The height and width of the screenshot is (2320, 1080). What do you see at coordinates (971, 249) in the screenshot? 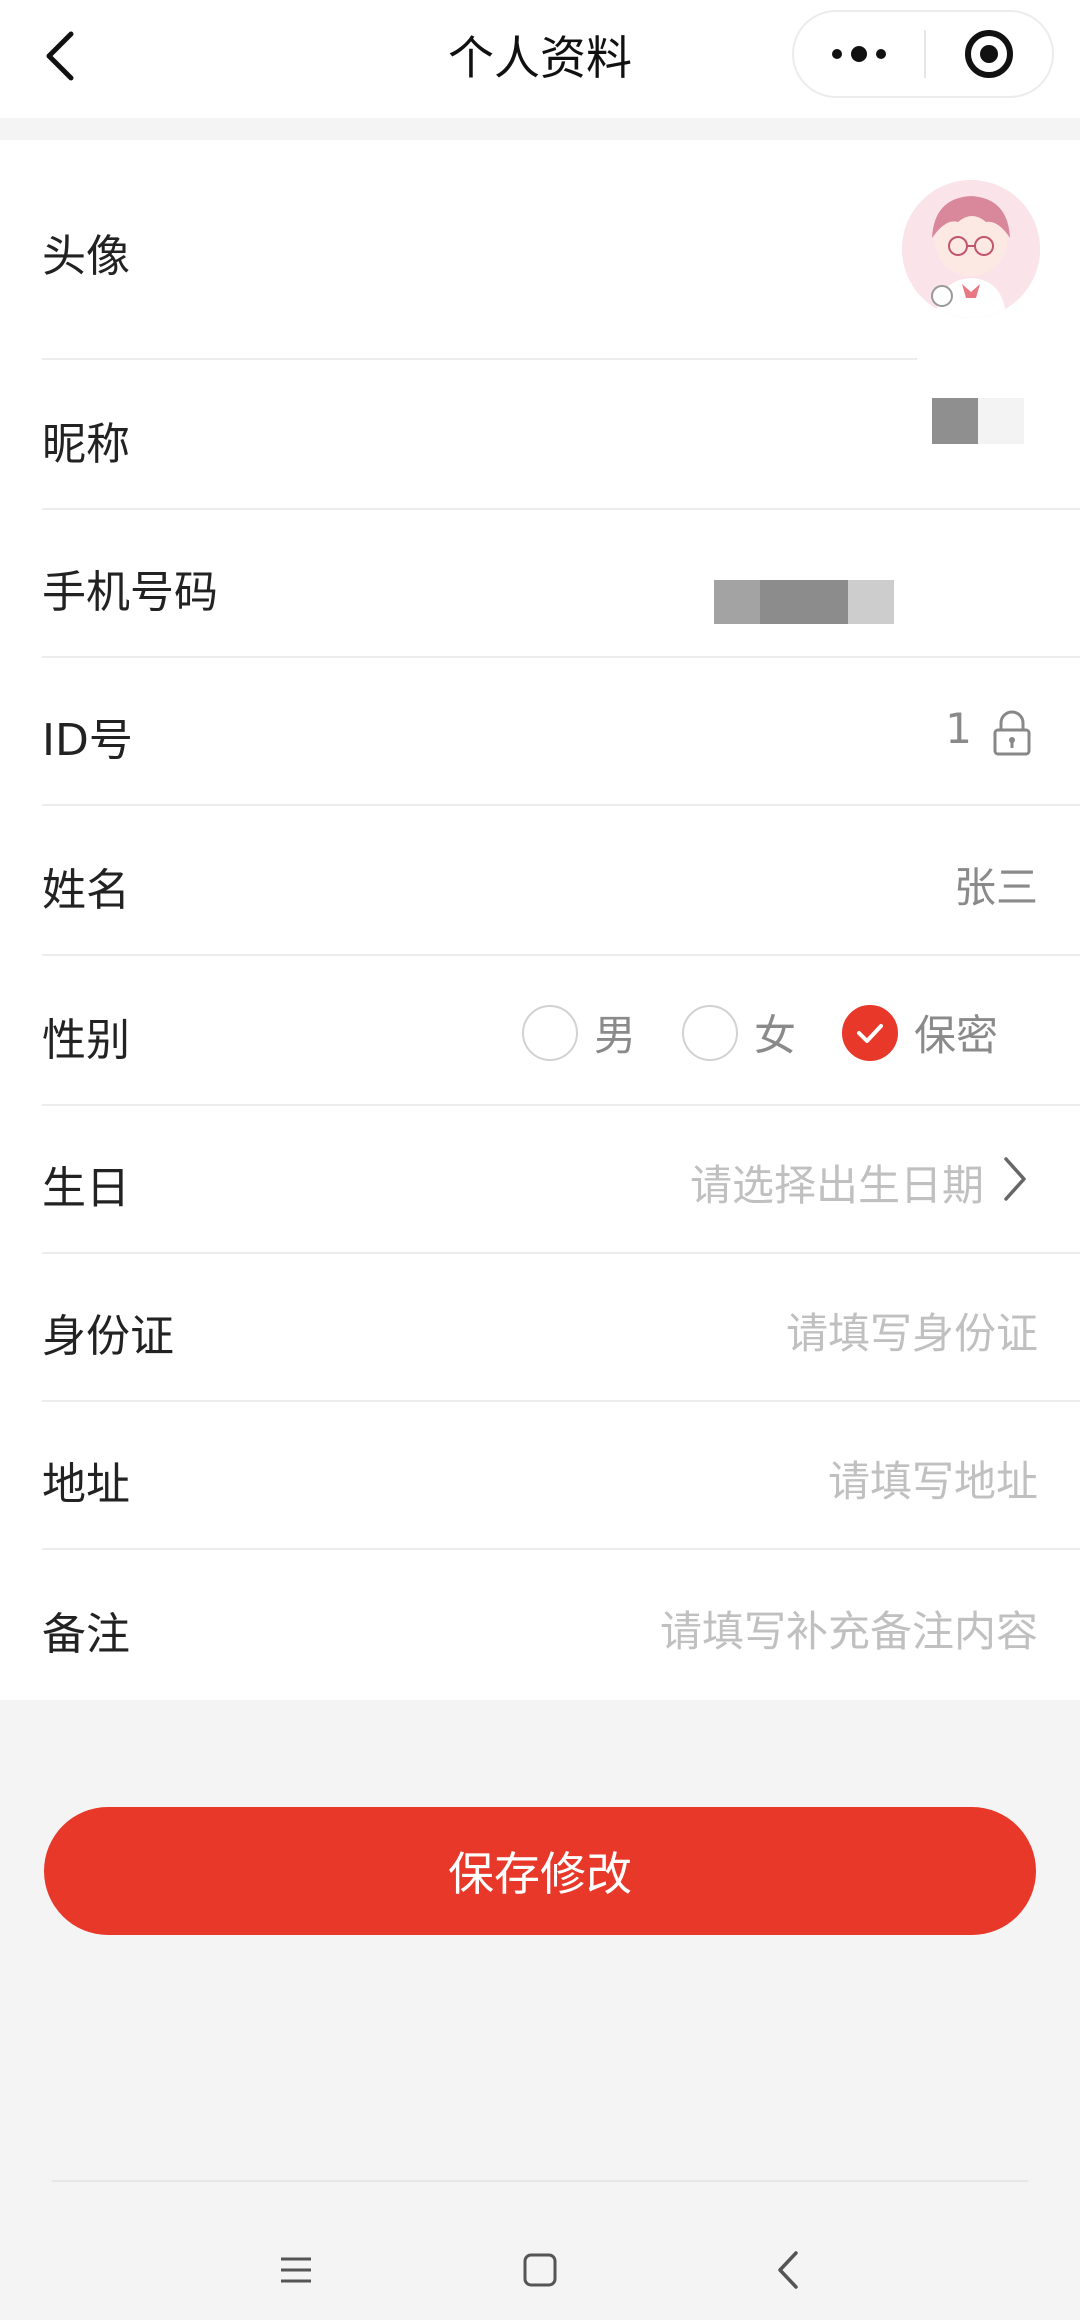
I see `avatar` at bounding box center [971, 249].